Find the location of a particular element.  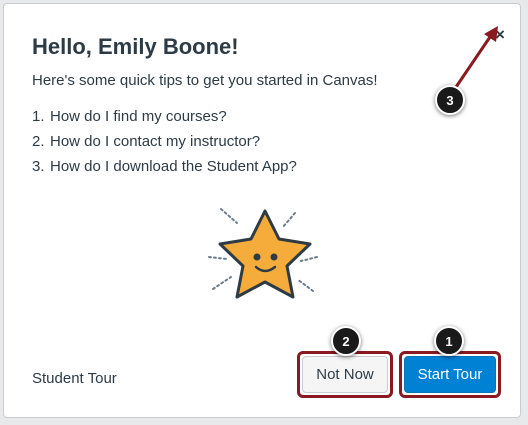

student-tour-label: Student Tour is located at coordinates (74, 378).